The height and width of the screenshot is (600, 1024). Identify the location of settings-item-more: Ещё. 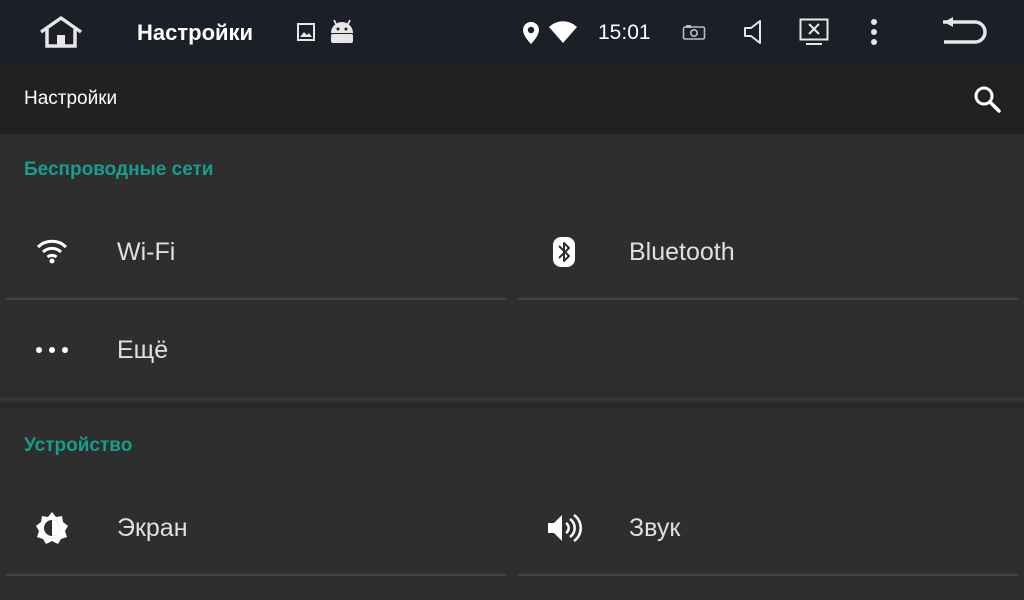
(256, 350).